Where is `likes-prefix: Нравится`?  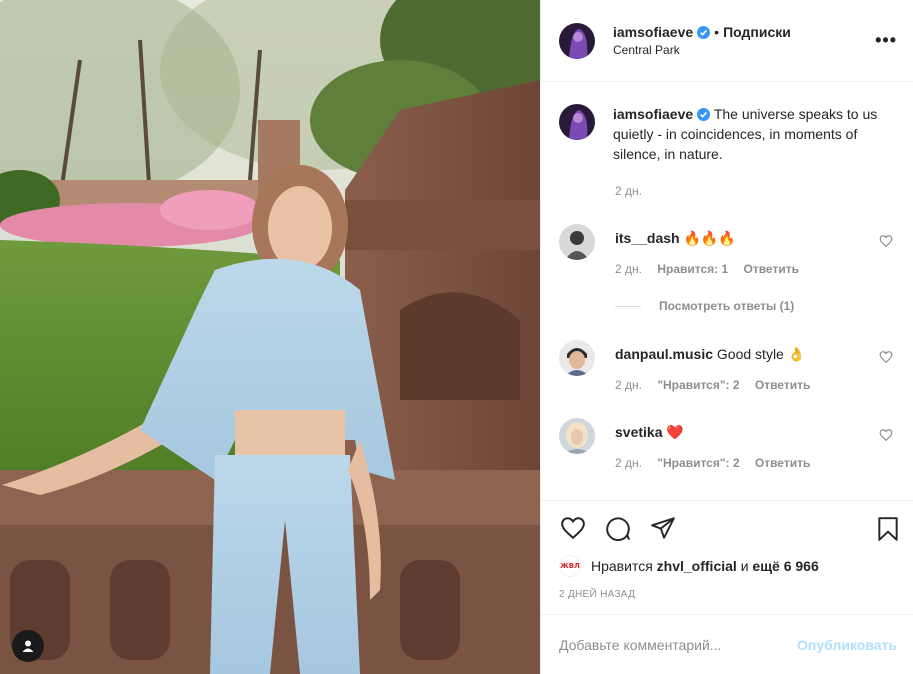 likes-prefix: Нравится is located at coordinates (622, 566).